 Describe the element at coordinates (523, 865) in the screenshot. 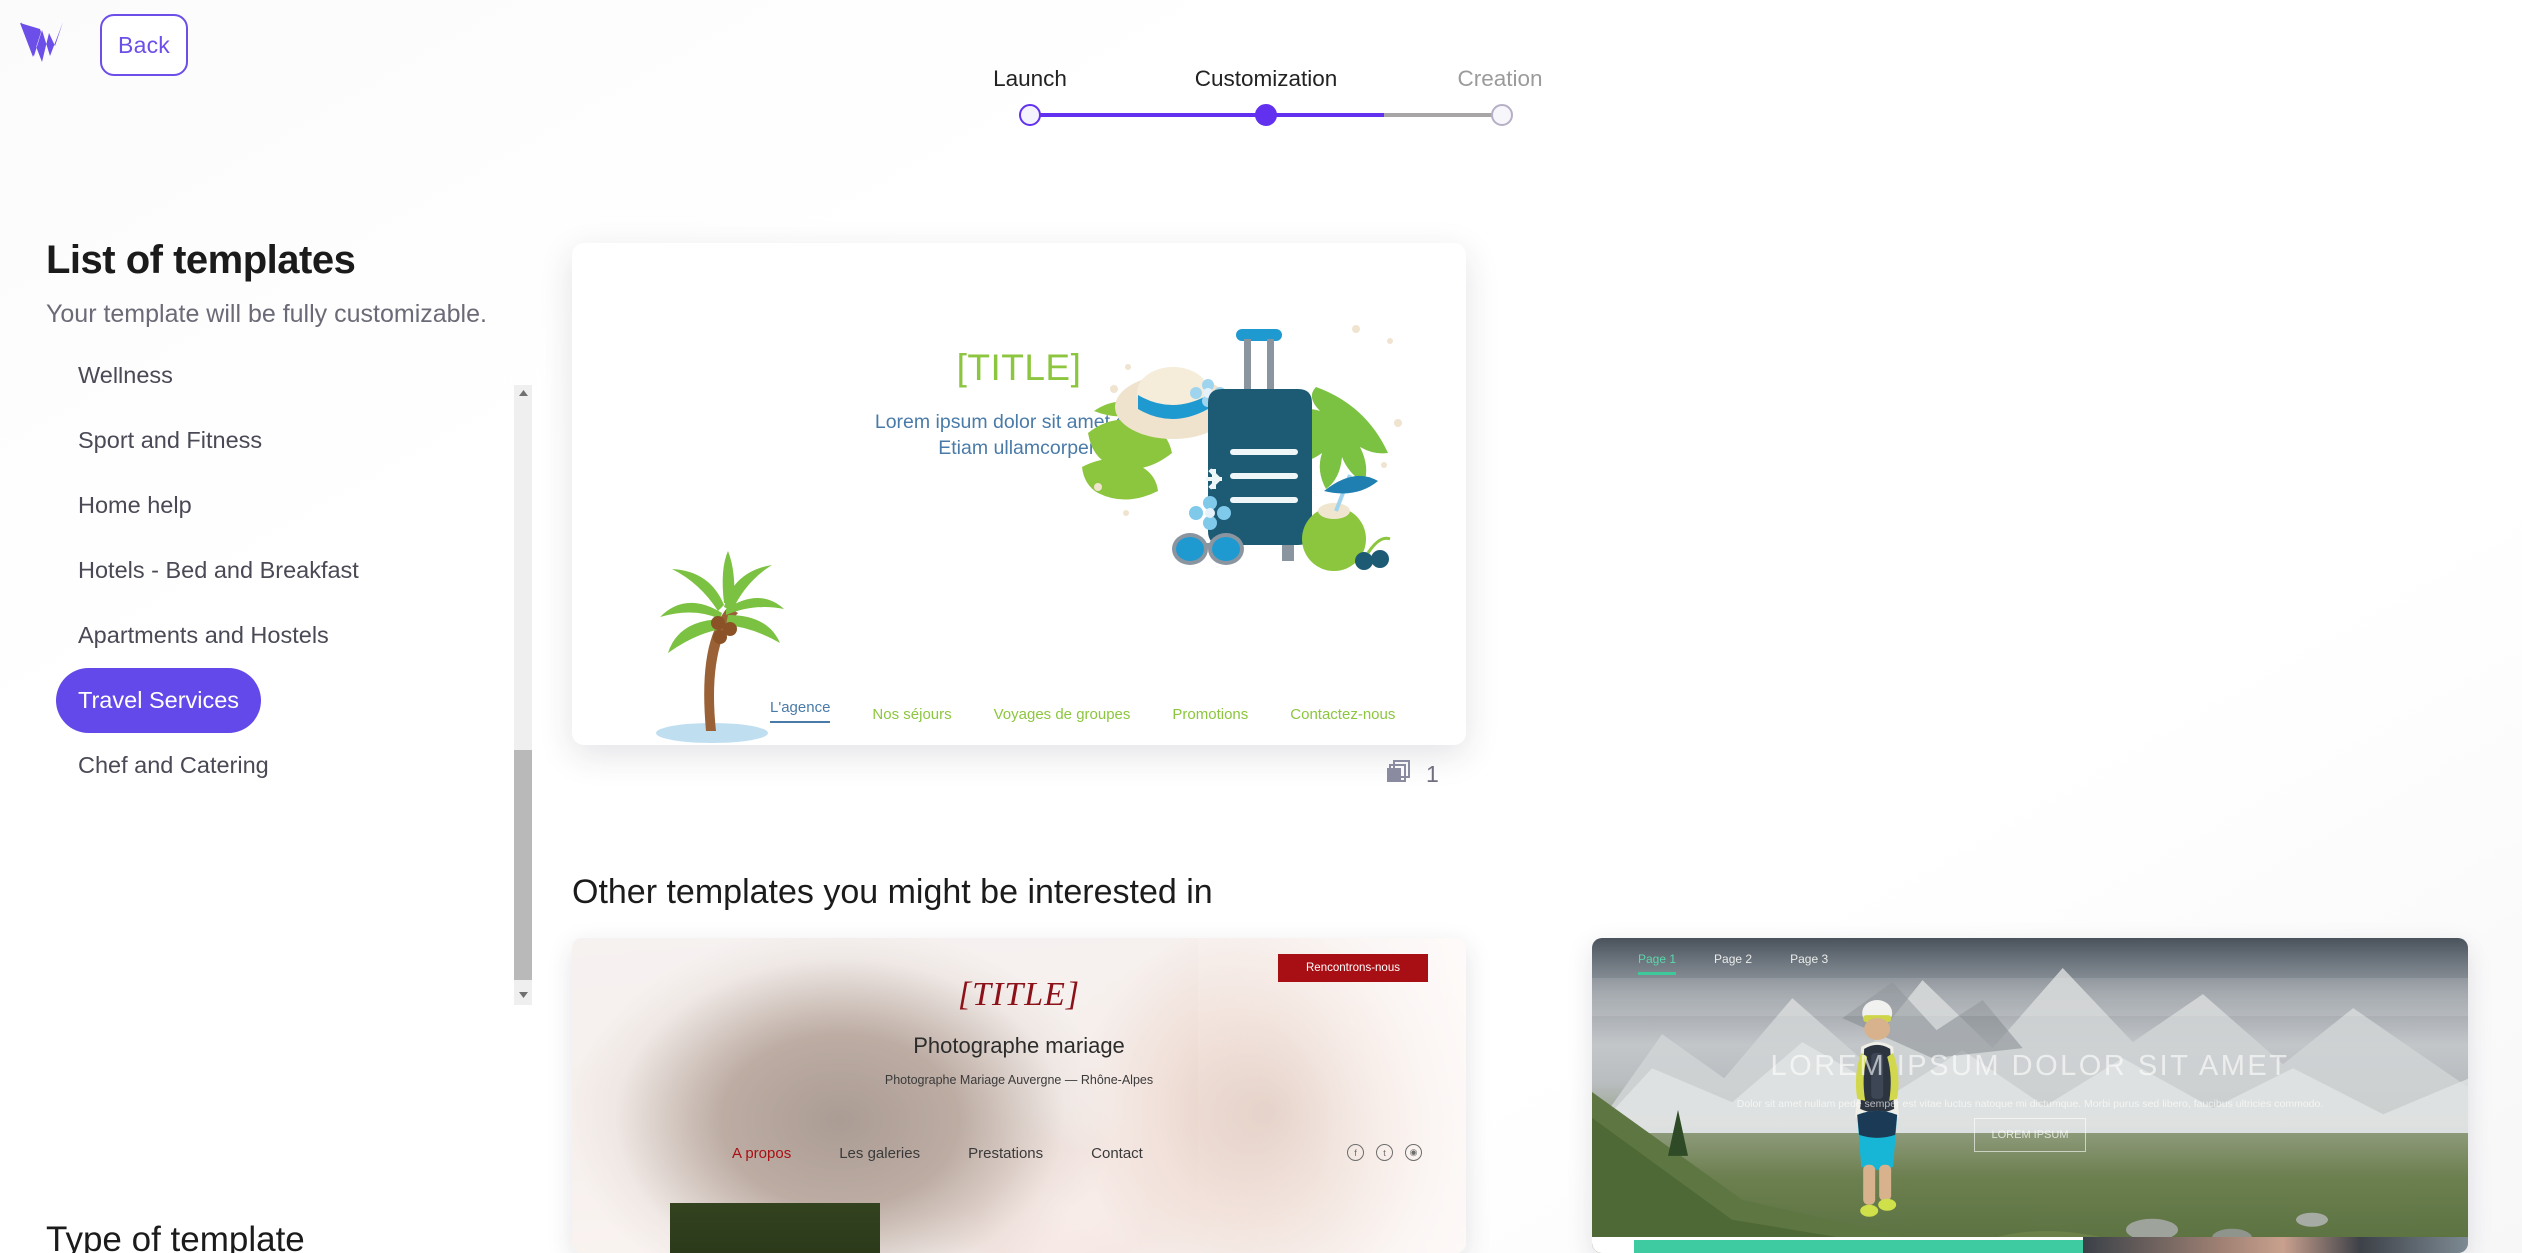

I see `scrollbar-thumb` at that location.